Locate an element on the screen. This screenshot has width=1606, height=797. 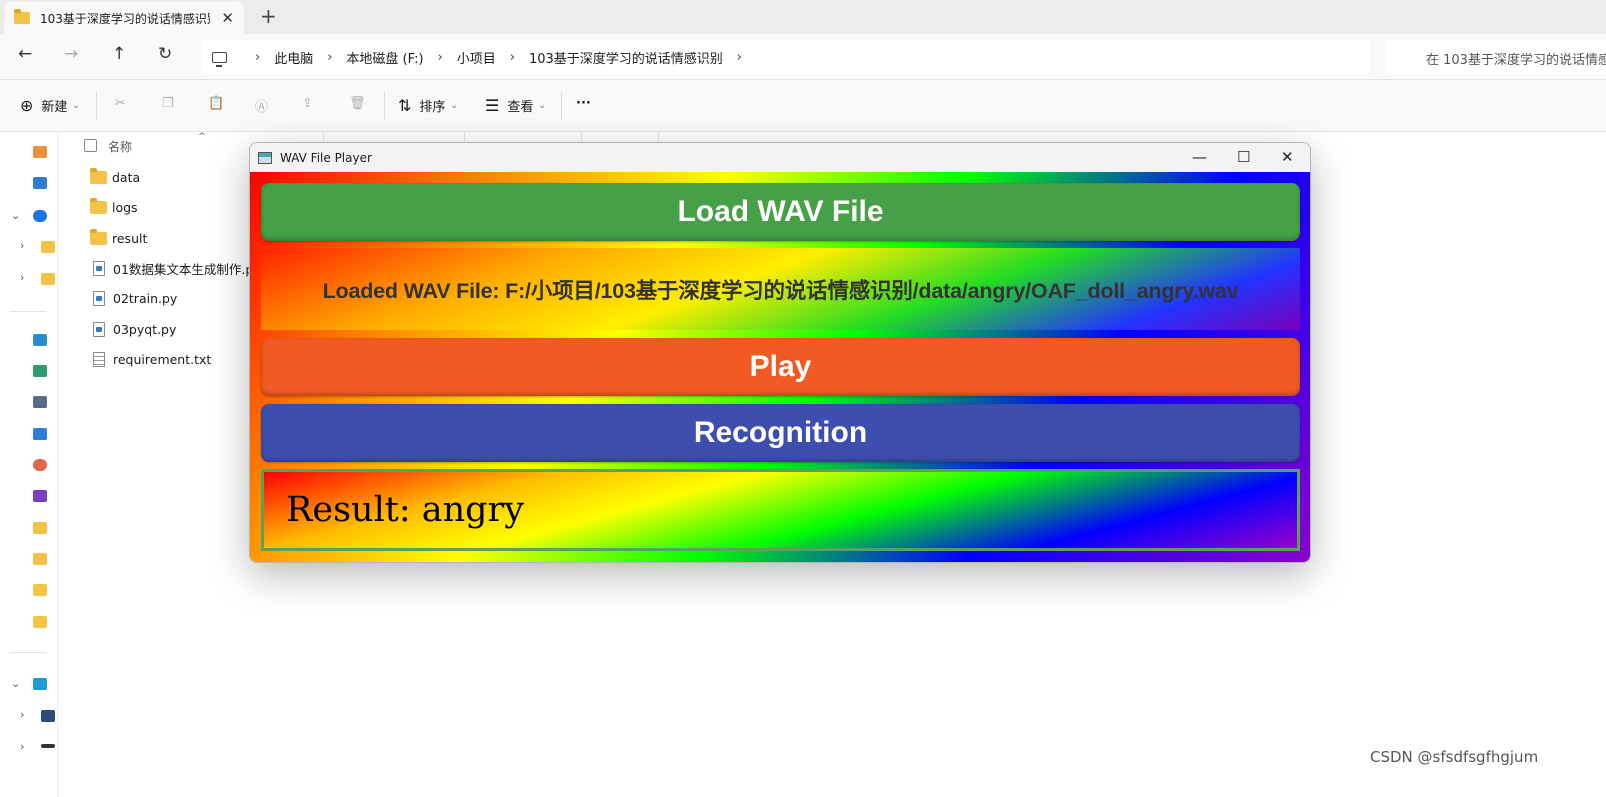
explorer-tab: 103基于深度学习的说话情感识别 ✕ is located at coordinates (124, 18).